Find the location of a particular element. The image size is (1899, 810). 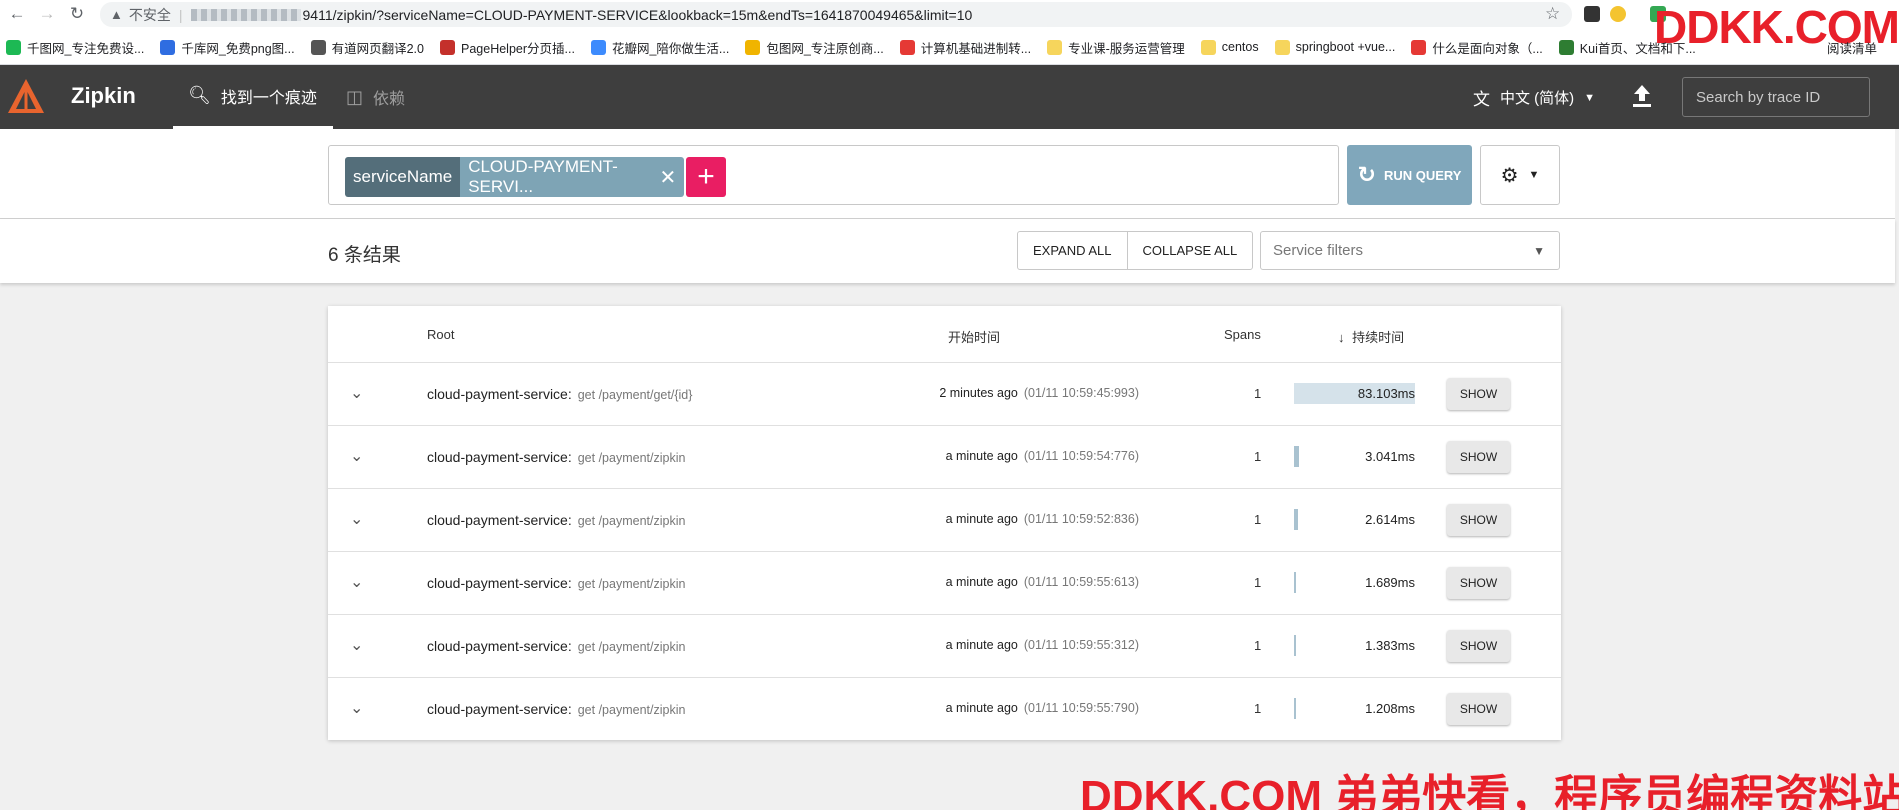

add-criteria-button: + is located at coordinates (706, 177).